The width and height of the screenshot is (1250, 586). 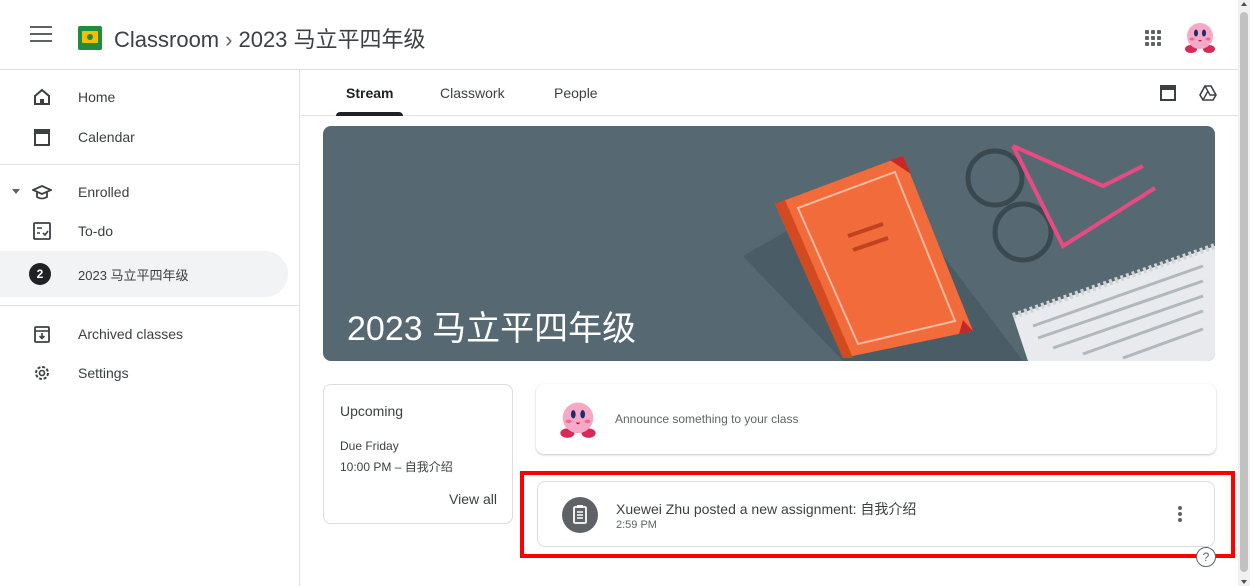 What do you see at coordinates (144, 137) in the screenshot?
I see `sidebar-item-calendar: Calendar` at bounding box center [144, 137].